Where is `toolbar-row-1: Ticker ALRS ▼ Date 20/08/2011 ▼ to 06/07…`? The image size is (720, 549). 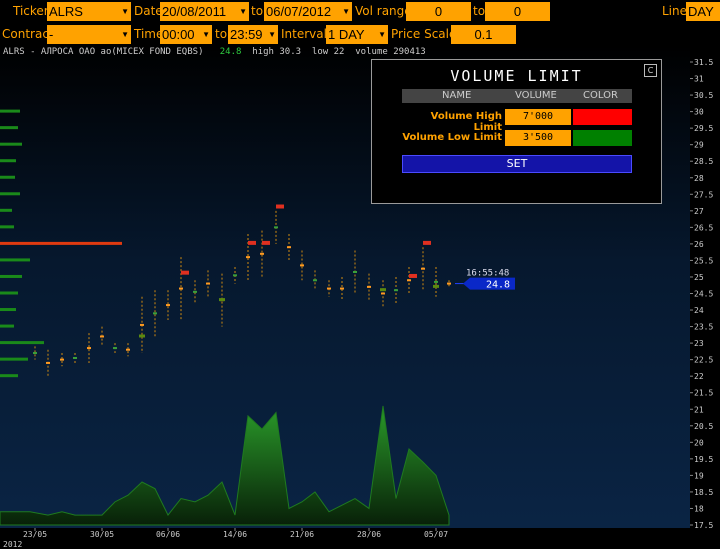 toolbar-row-1: Ticker ALRS ▼ Date 20/08/2011 ▼ to 06/07… is located at coordinates (360, 11).